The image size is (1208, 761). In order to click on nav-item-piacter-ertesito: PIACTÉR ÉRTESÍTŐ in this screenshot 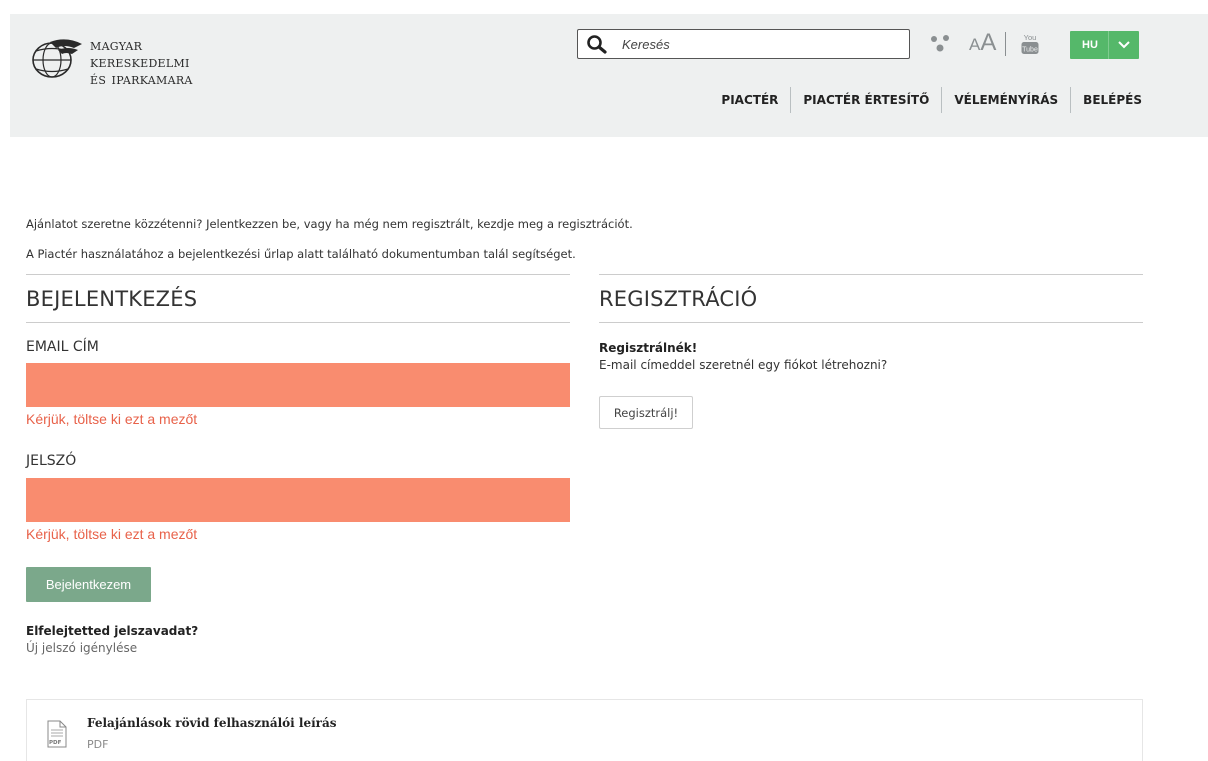, I will do `click(865, 100)`.